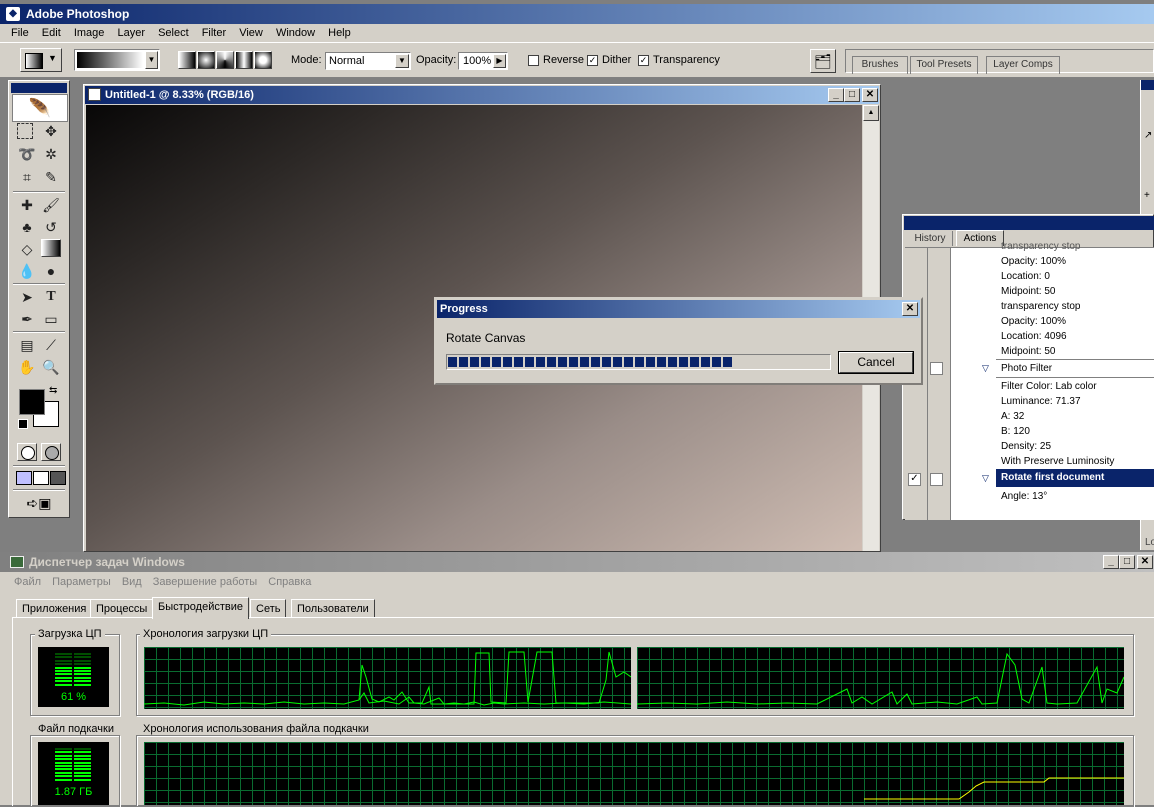 This screenshot has width=1154, height=807. What do you see at coordinates (32, 402) in the screenshot?
I see `foreground-color-swatch` at bounding box center [32, 402].